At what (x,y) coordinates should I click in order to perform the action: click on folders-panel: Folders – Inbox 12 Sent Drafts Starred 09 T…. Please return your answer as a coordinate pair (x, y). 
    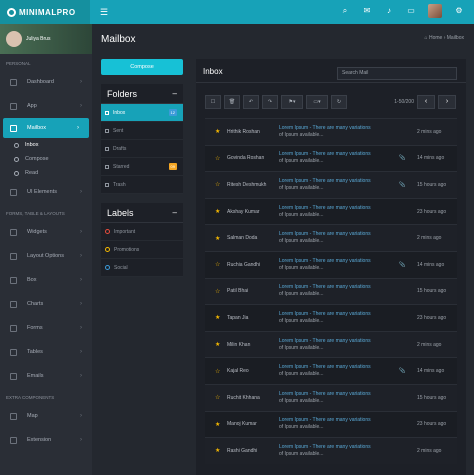
    Looking at the image, I should click on (142, 139).